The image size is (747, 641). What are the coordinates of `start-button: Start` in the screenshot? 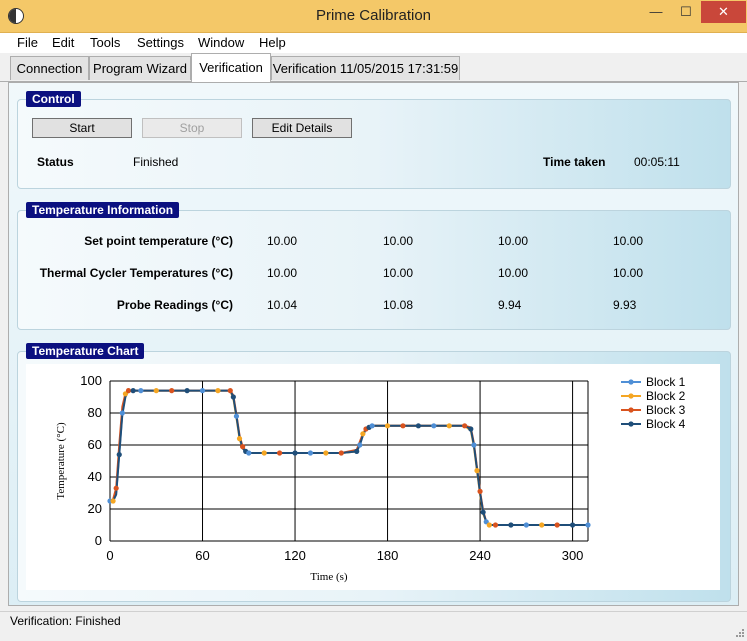 It's located at (82, 128).